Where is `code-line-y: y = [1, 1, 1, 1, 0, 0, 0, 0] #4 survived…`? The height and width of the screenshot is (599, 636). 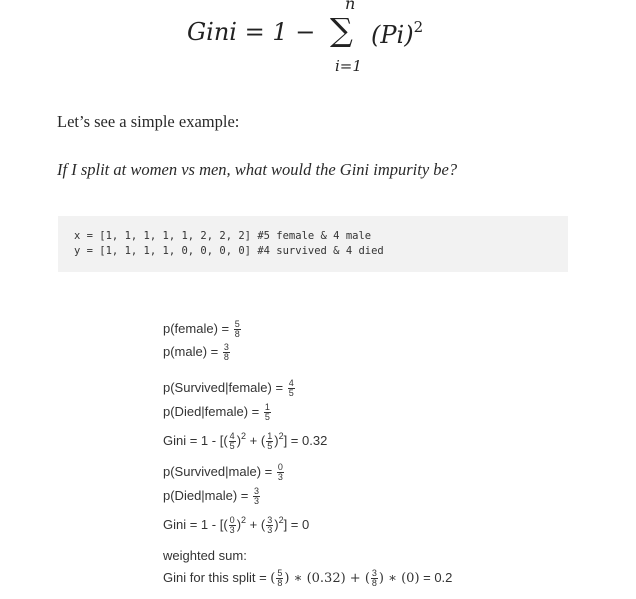
code-line-y: y = [1, 1, 1, 1, 0, 0, 0, 0] #4 survived… is located at coordinates (229, 251).